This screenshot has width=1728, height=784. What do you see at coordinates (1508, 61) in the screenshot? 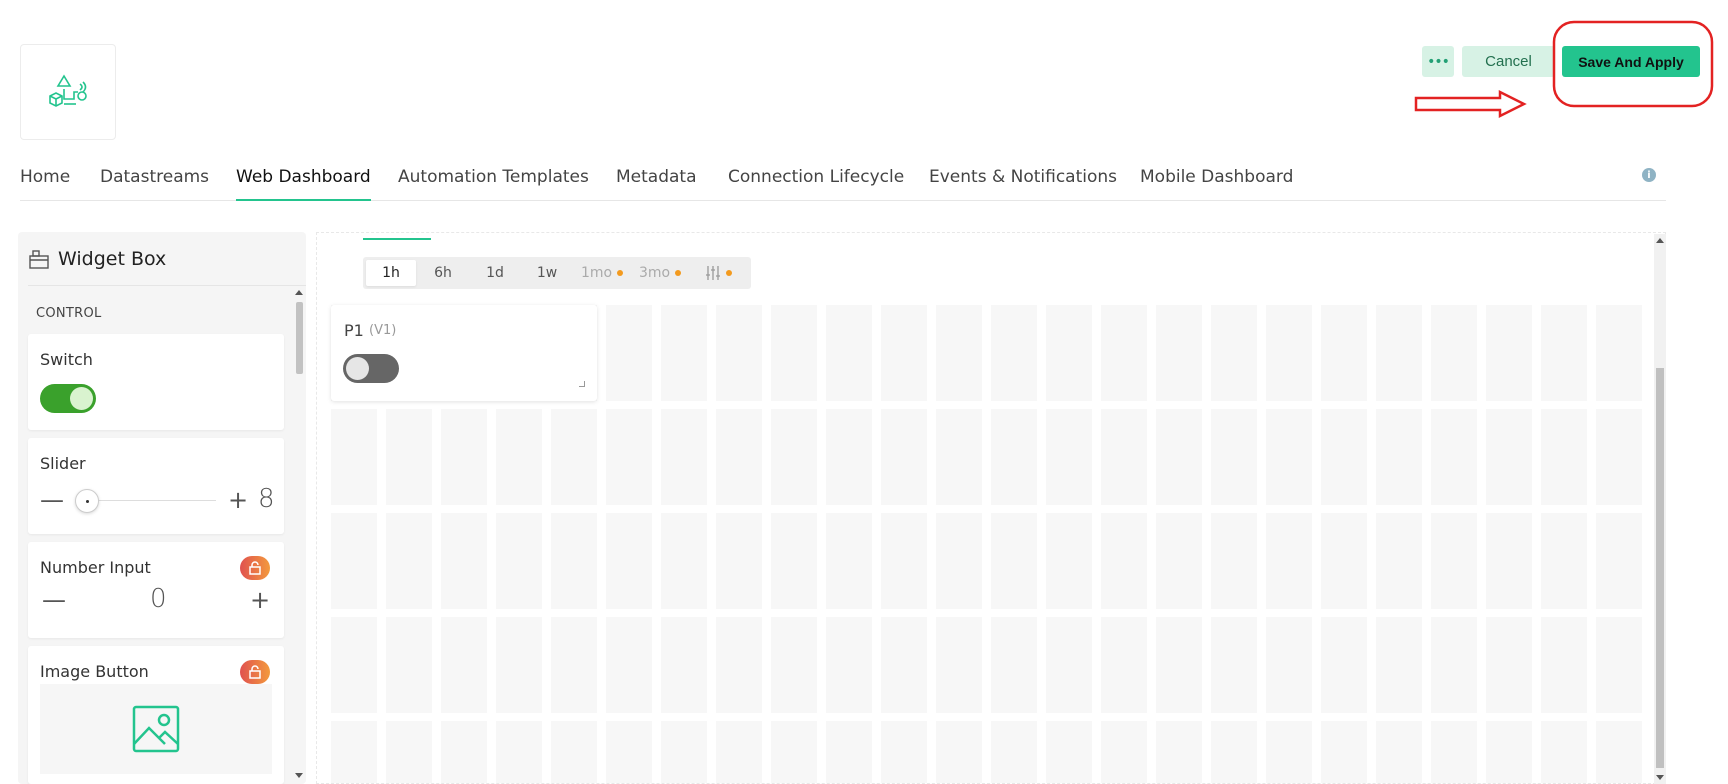
I see `cancel-button: Cancel` at bounding box center [1508, 61].